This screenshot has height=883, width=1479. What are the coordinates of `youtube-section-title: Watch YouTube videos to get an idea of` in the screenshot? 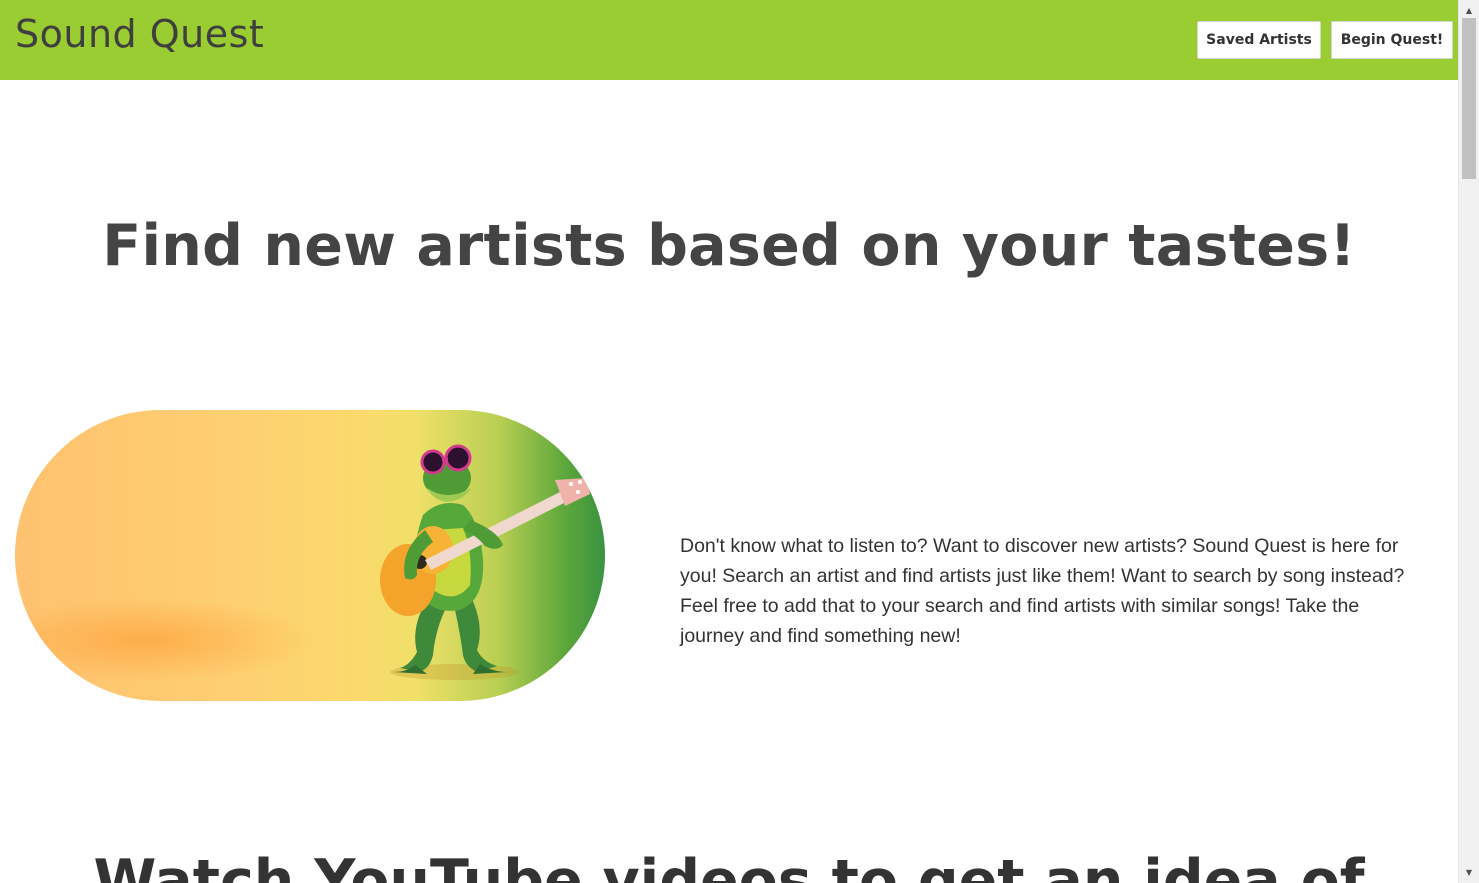 It's located at (729, 865).